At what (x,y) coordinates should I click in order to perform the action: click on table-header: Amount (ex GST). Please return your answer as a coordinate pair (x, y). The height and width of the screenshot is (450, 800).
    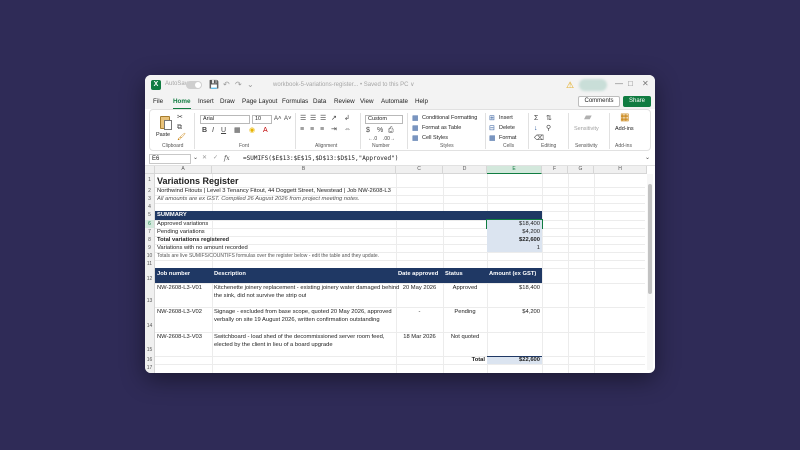
    Looking at the image, I should click on (512, 274).